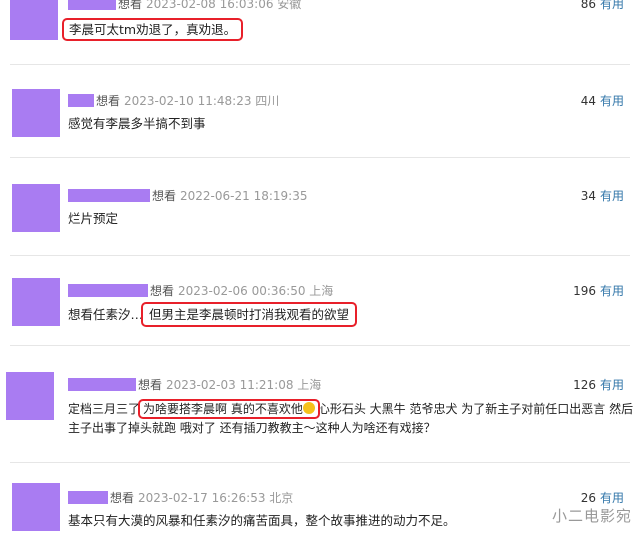  I want to click on watermark: 小二电影宛, so click(591, 516).